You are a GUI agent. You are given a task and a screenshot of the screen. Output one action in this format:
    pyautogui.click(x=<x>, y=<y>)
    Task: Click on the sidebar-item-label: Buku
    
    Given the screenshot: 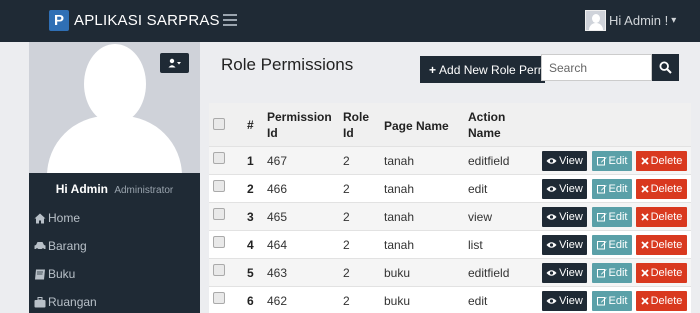 What is the action you would take?
    pyautogui.click(x=62, y=274)
    